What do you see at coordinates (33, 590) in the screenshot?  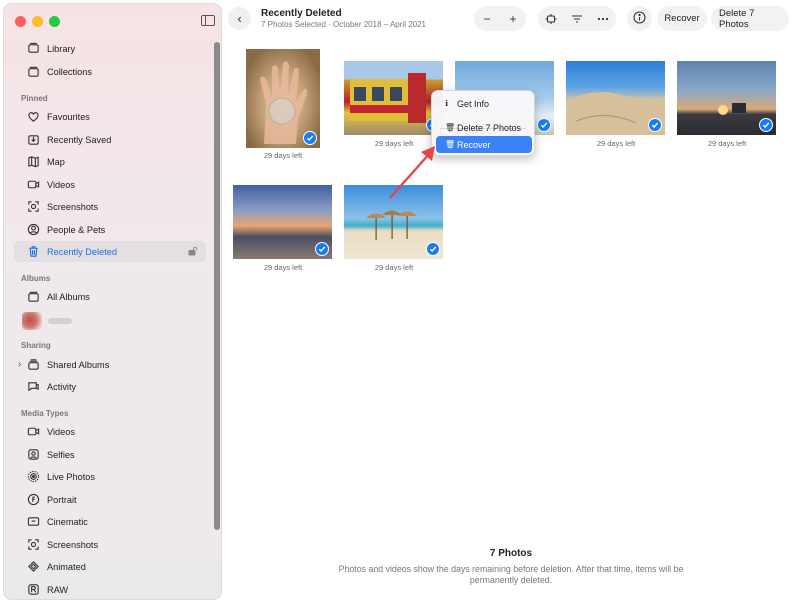 I see `raw-icon` at bounding box center [33, 590].